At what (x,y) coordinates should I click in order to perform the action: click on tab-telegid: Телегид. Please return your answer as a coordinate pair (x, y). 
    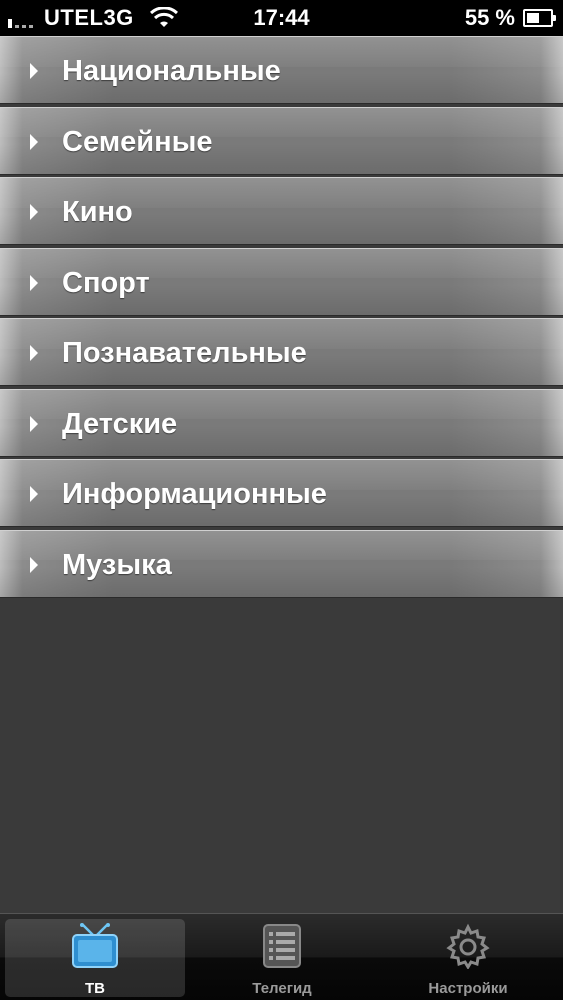
    Looking at the image, I should click on (282, 958).